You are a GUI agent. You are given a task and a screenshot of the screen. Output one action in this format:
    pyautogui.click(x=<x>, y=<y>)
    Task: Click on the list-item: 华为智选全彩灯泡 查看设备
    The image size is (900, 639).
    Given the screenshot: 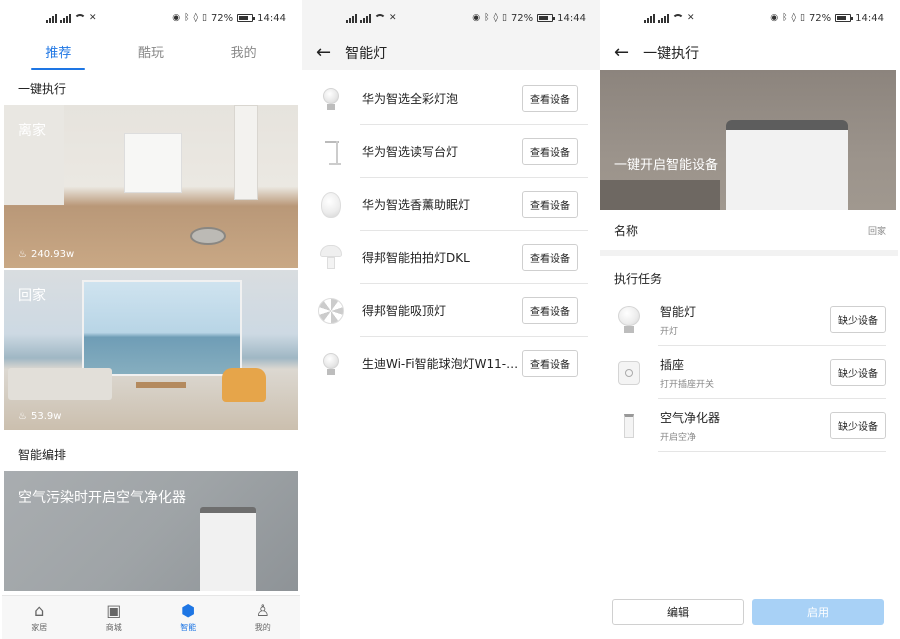 What is the action you would take?
    pyautogui.click(x=451, y=98)
    